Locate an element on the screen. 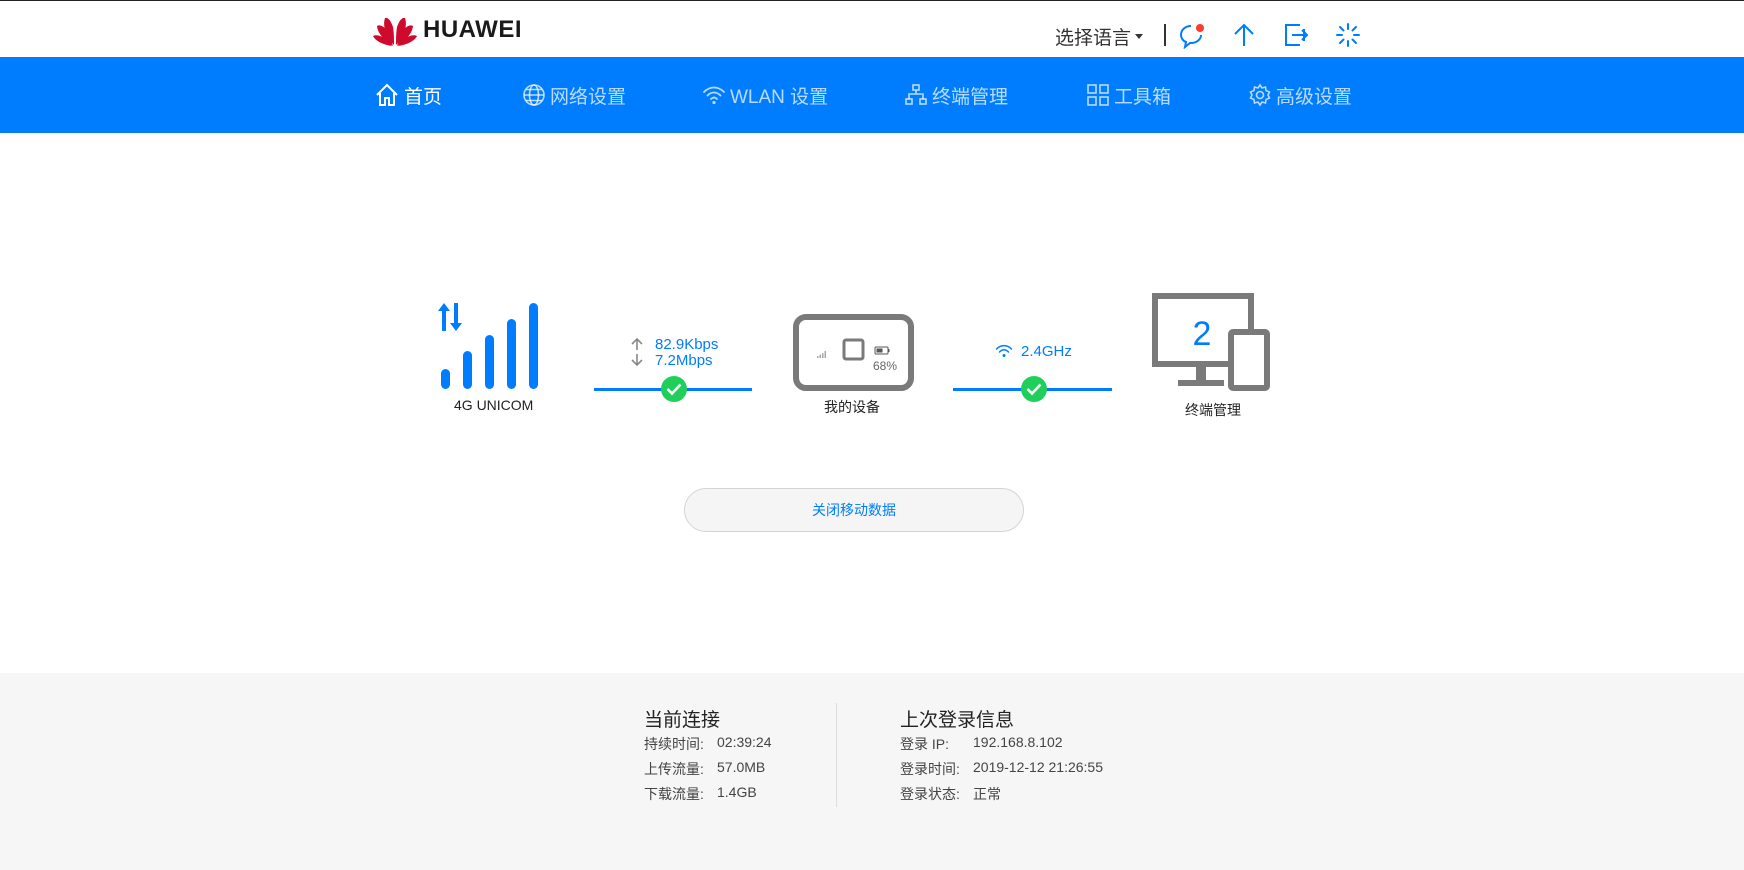 Image resolution: width=1744 pixels, height=870 pixels. up-down-arrows-icon is located at coordinates (637, 352).